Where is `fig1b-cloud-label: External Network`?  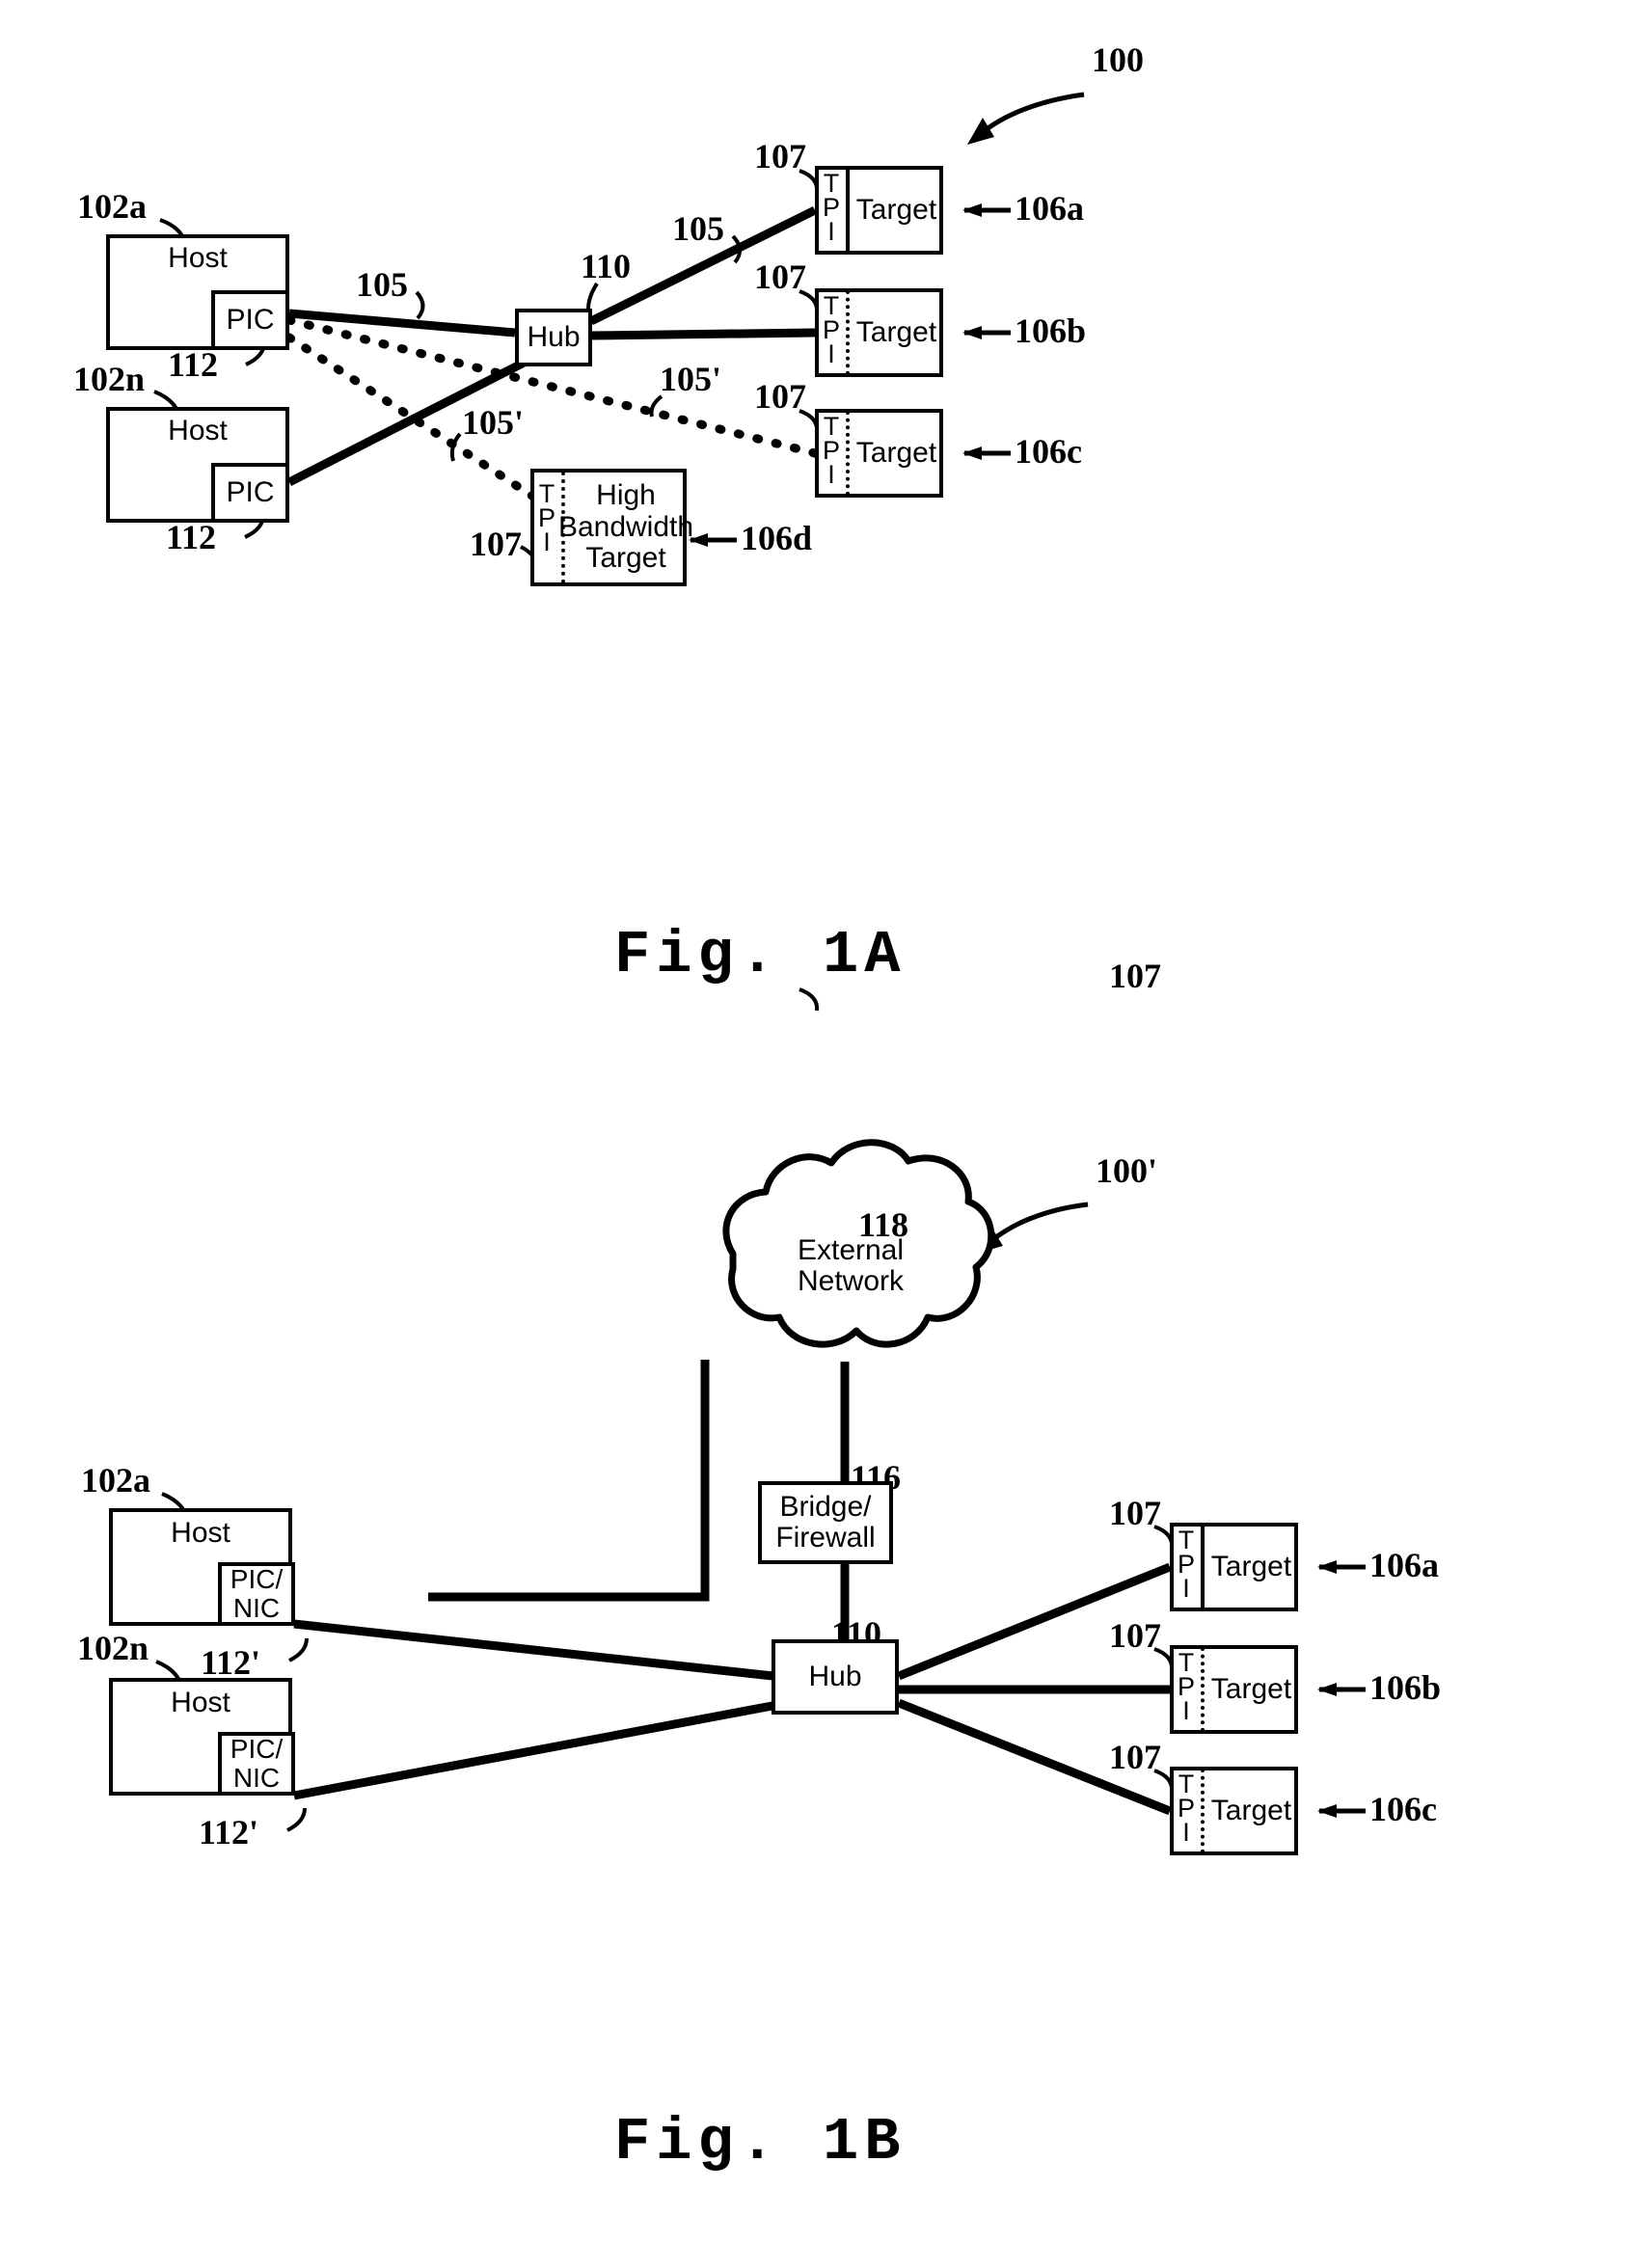
fig1b-cloud-label: External Network is located at coordinates (851, 1265).